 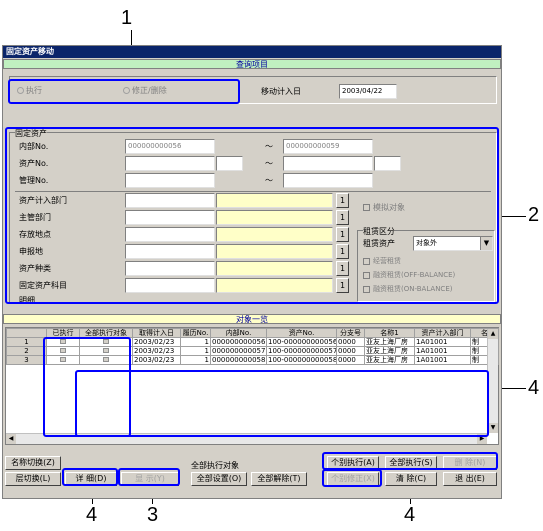 I want to click on move-date-label: 移动计入日, so click(x=281, y=91).